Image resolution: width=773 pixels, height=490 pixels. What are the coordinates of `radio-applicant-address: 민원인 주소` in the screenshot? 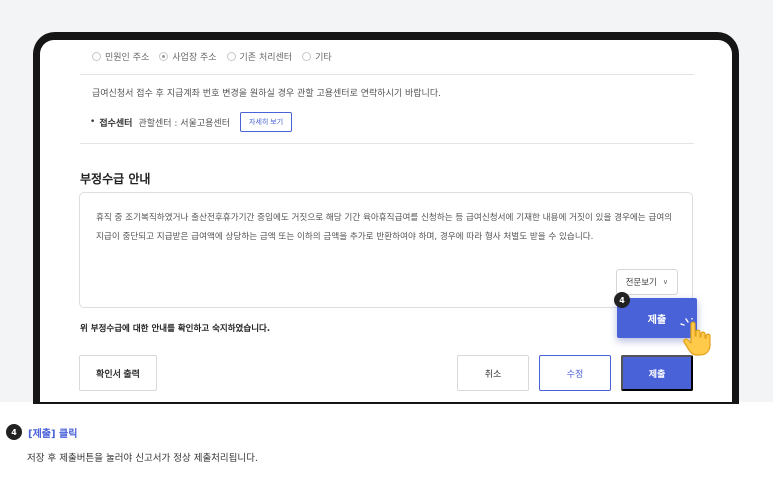 It's located at (120, 56).